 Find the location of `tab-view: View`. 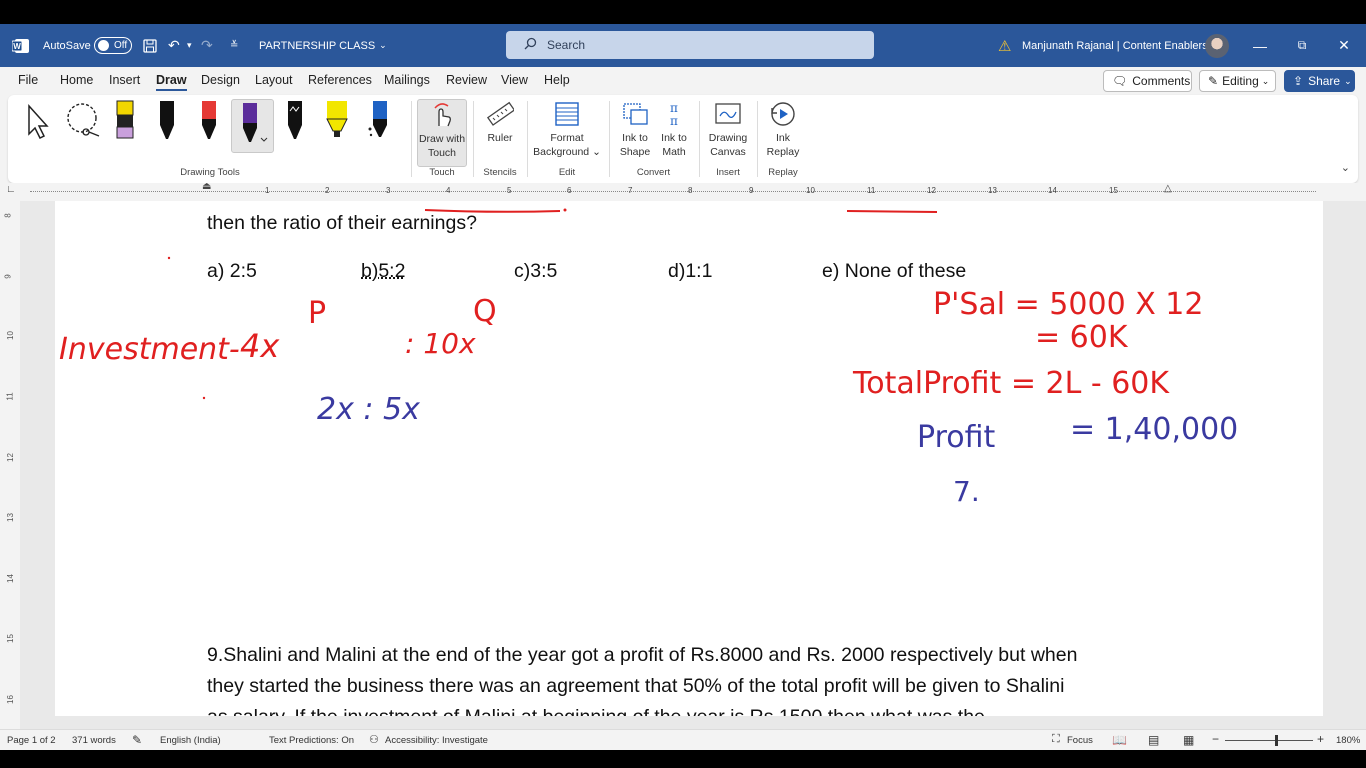

tab-view: View is located at coordinates (514, 80).